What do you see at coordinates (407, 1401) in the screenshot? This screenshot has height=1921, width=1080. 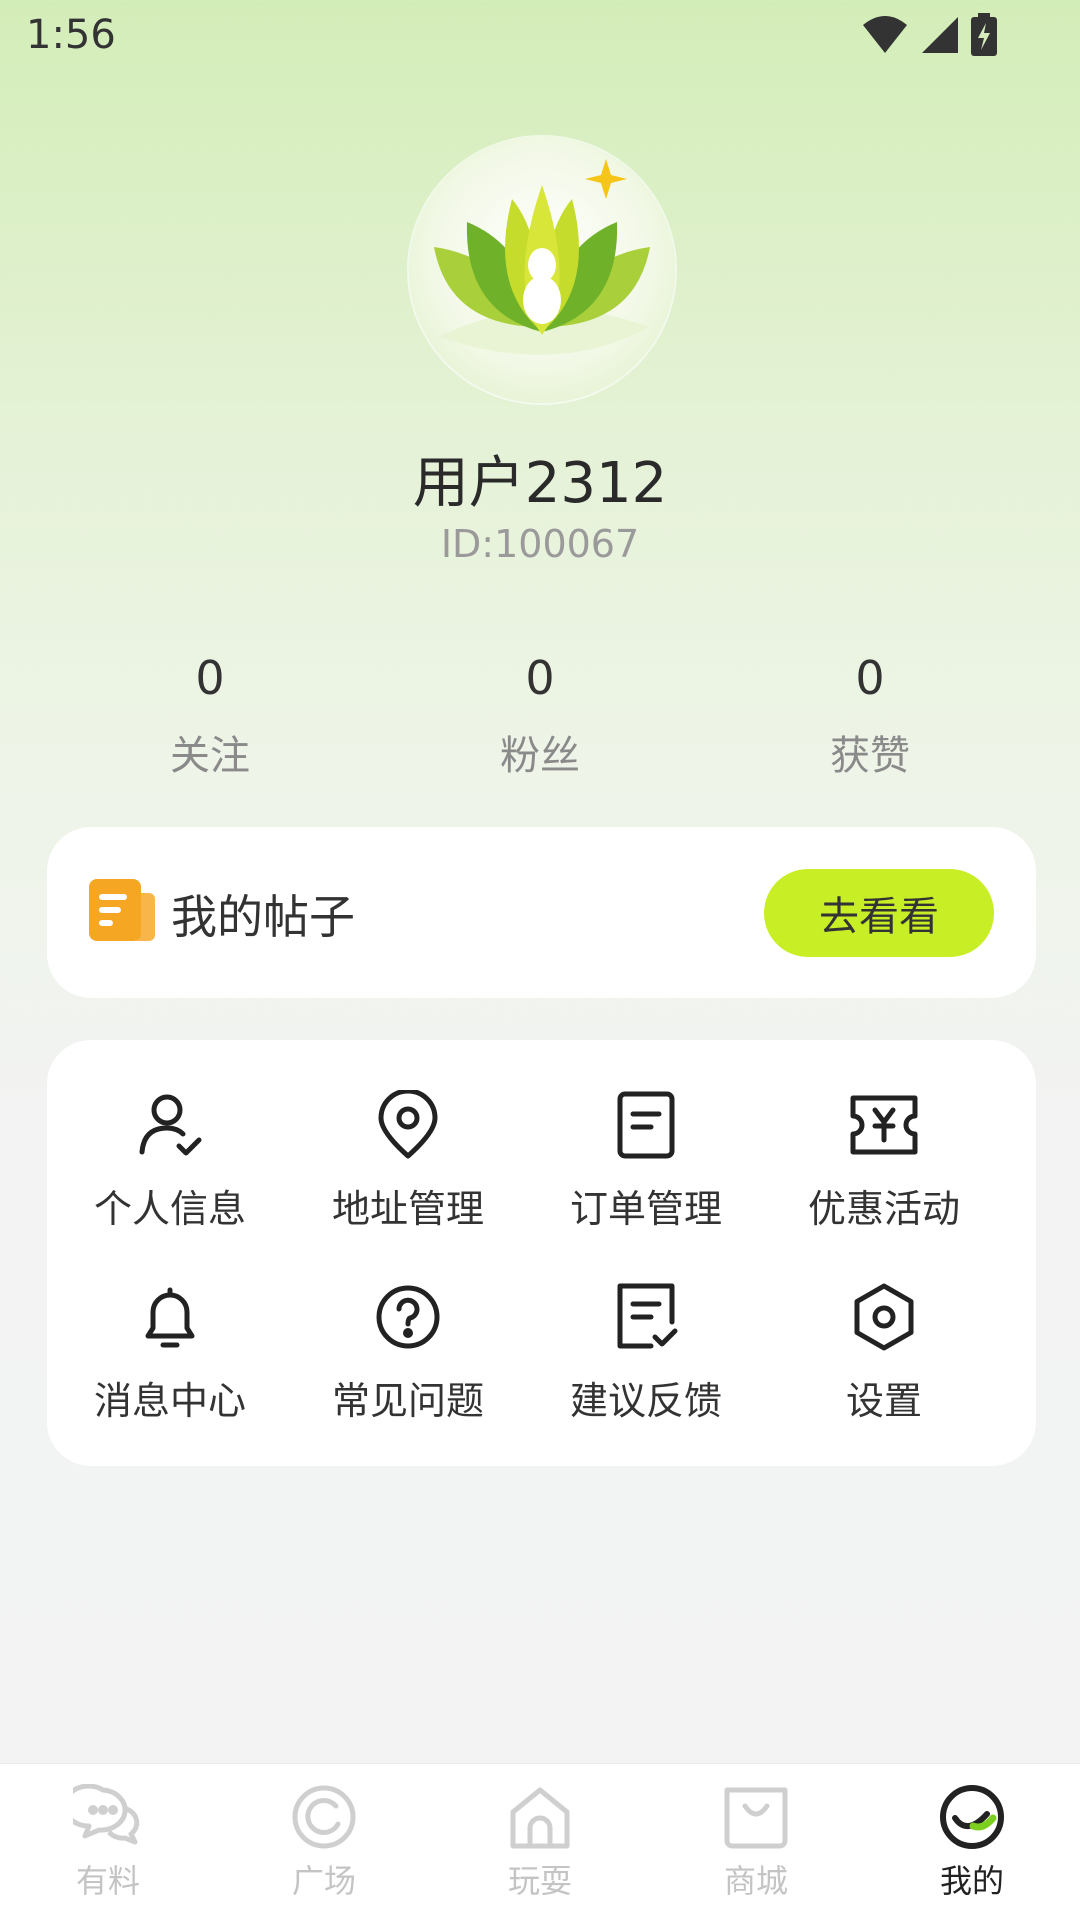 I see `menu-item-label: 常见问题` at bounding box center [407, 1401].